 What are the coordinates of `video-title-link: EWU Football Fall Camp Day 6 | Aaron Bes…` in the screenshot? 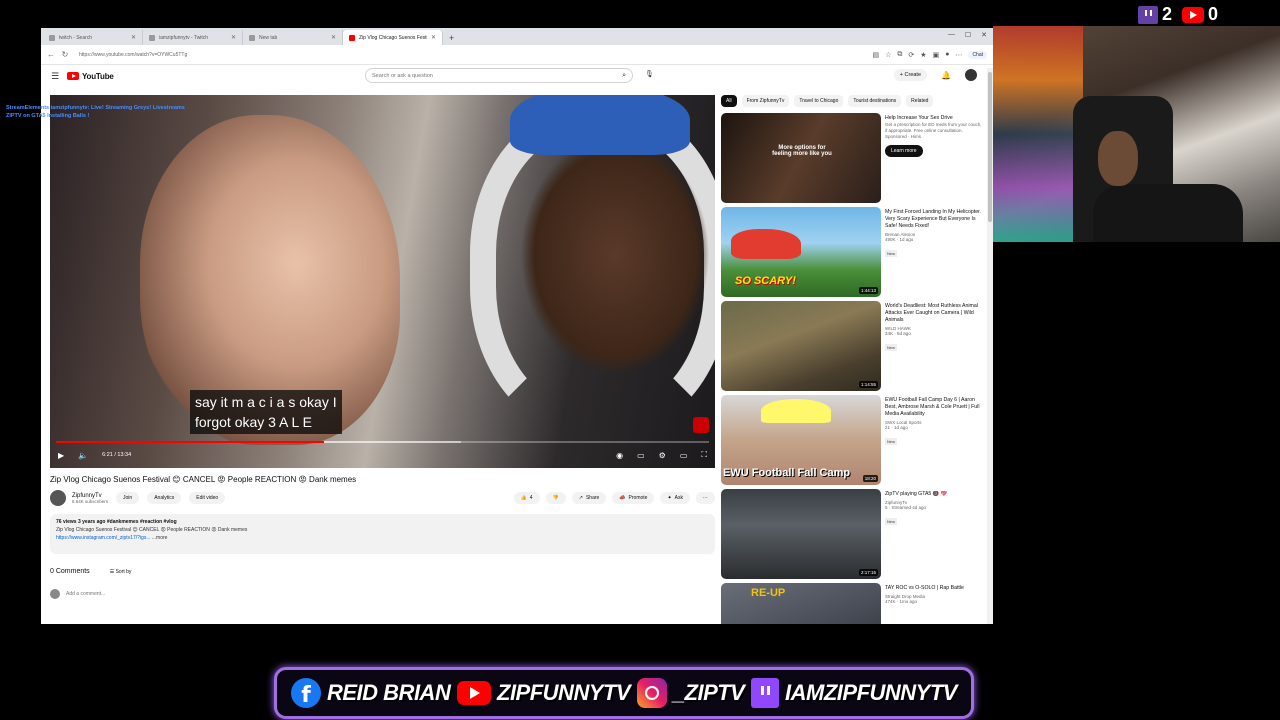 It's located at (934, 407).